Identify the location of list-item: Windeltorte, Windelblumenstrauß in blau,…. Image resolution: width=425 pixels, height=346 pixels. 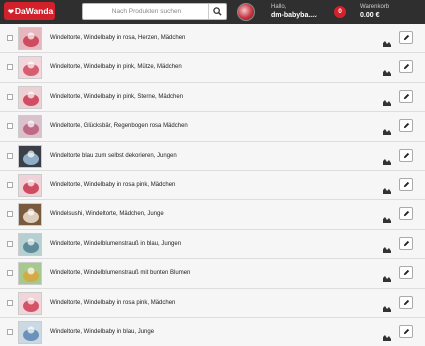
(212, 244).